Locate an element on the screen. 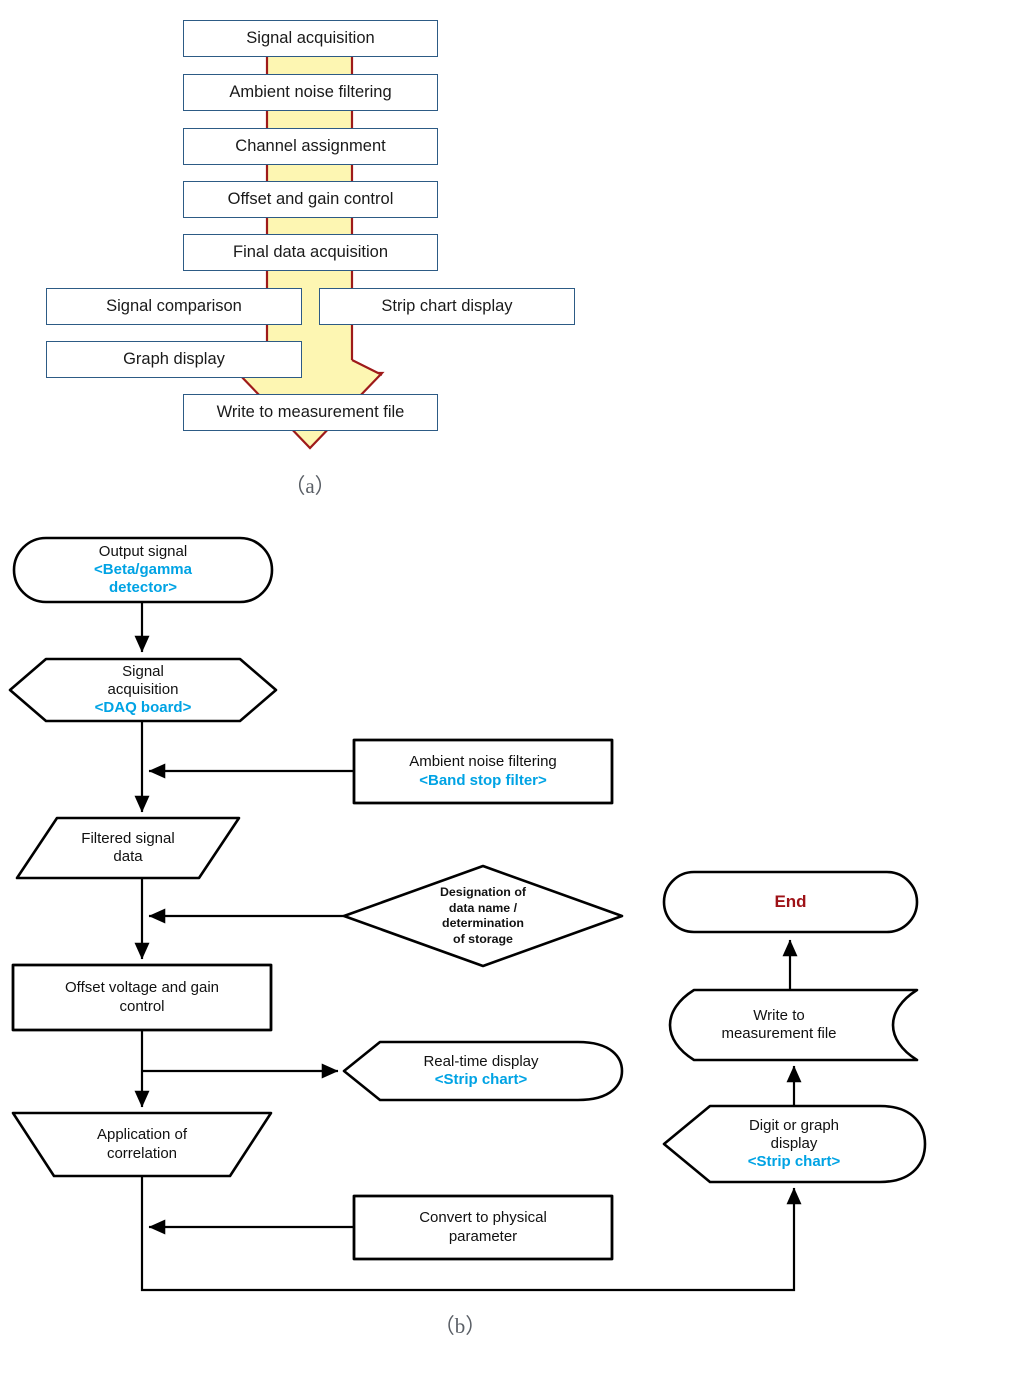 Image resolution: width=1010 pixels, height=1377 pixels. panel-a-box-strip-chart-display: Strip chart display is located at coordinates (447, 306).